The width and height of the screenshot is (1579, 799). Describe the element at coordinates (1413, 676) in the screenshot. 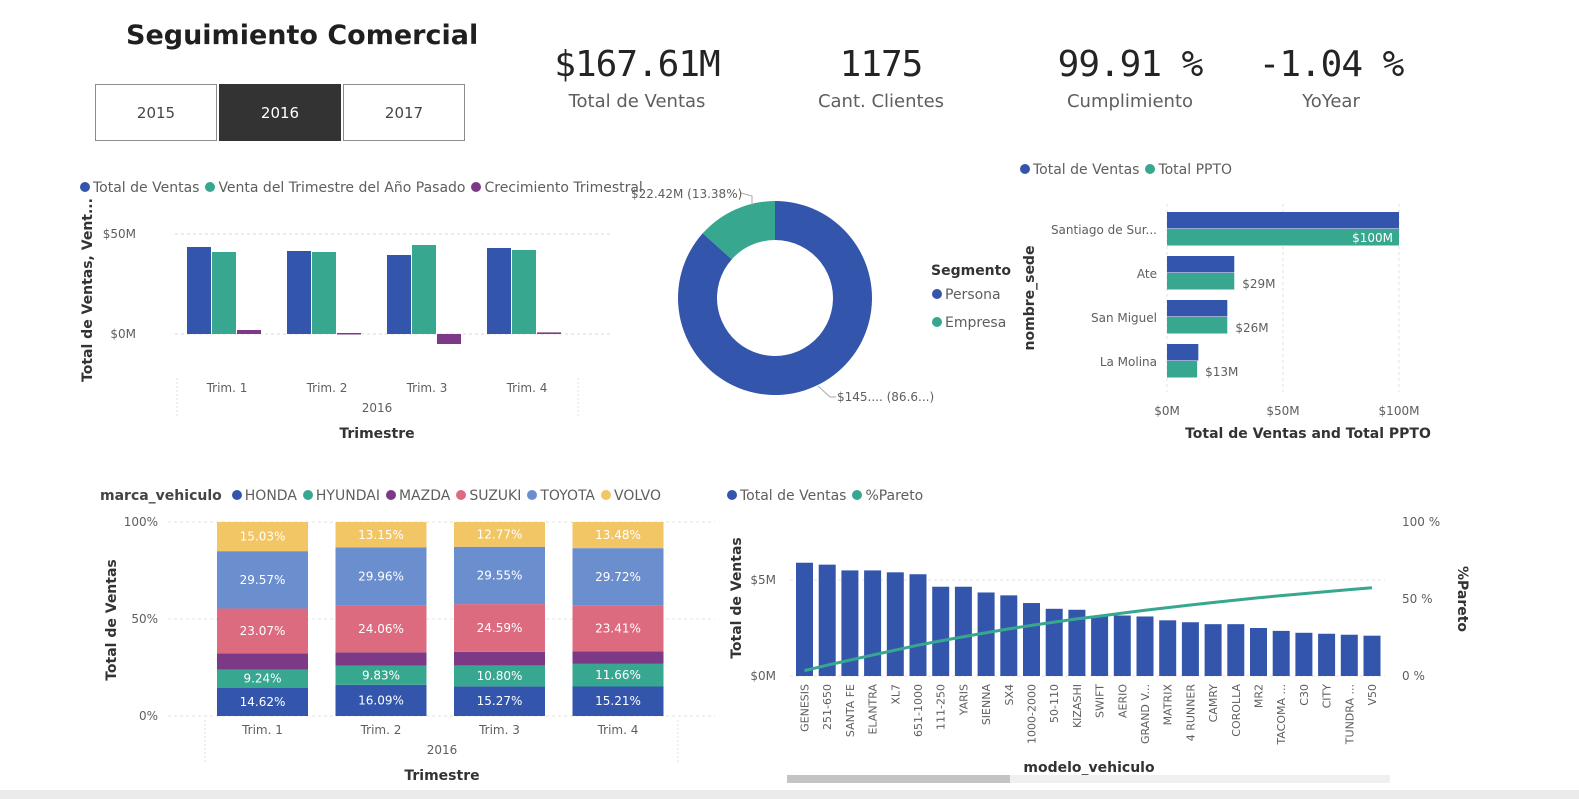

I see `y2-tick-label: 0 %` at that location.